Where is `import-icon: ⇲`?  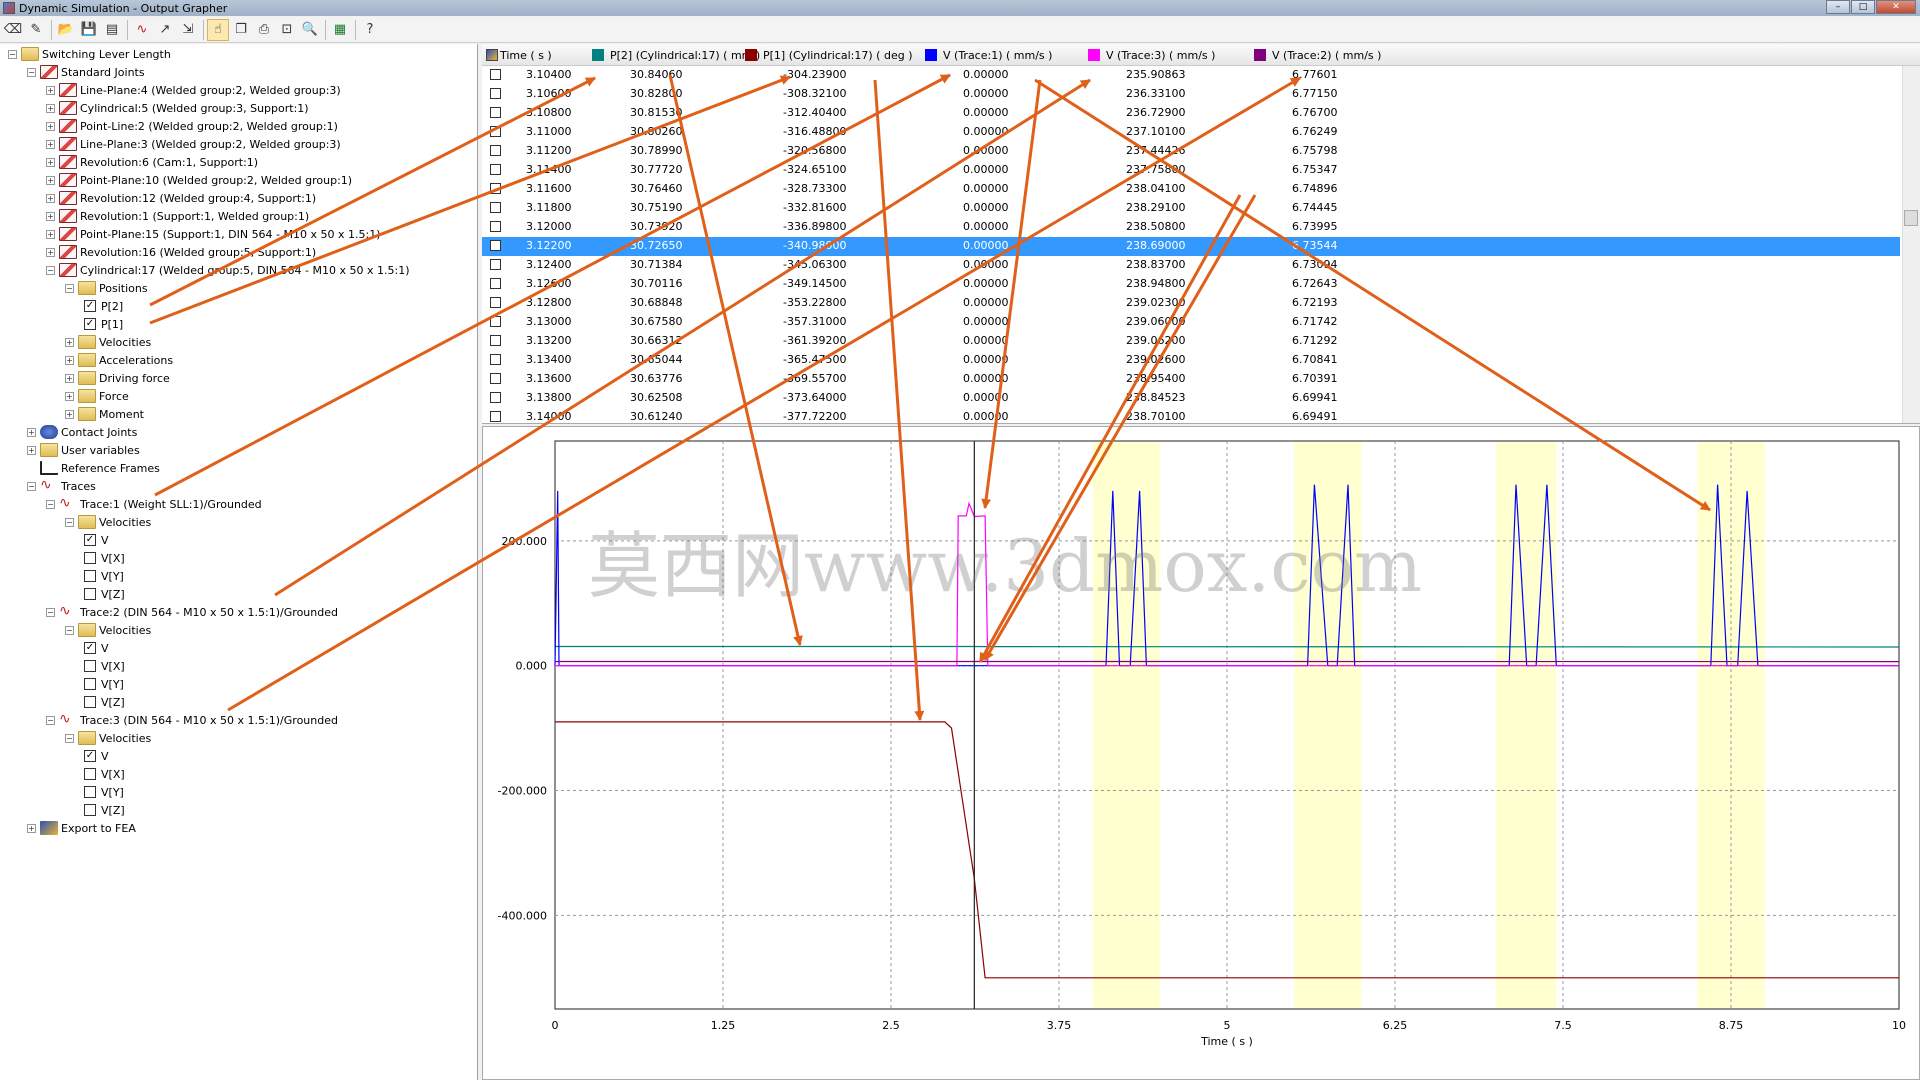 import-icon: ⇲ is located at coordinates (188, 30).